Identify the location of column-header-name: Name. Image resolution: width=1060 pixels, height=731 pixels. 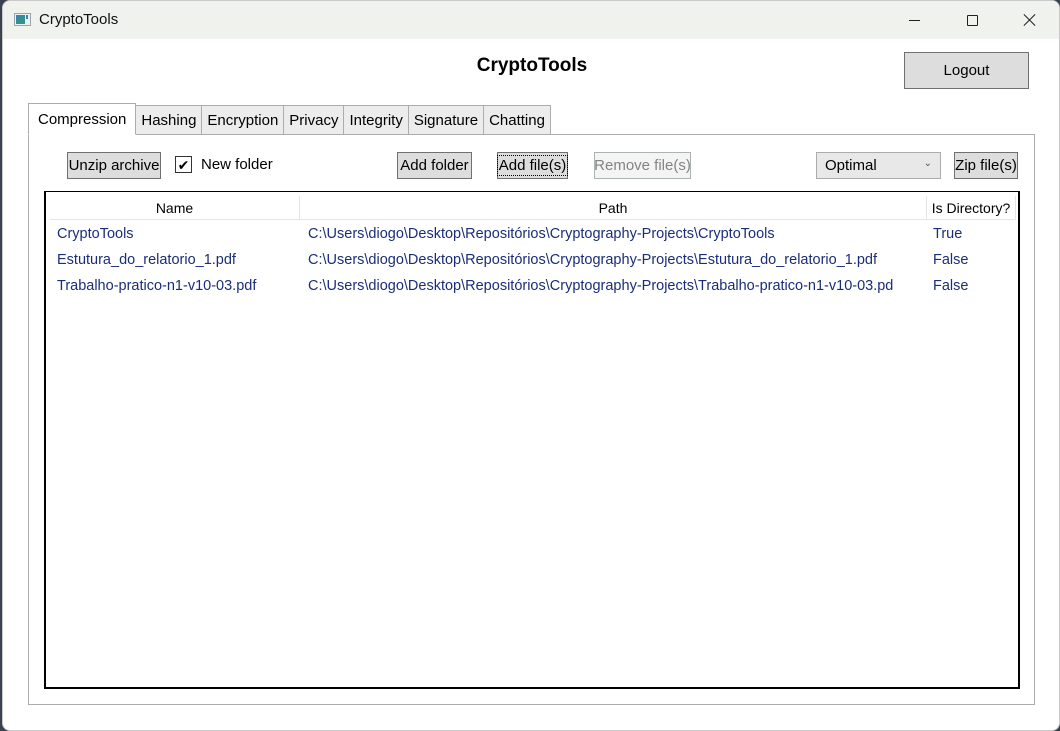
(175, 208).